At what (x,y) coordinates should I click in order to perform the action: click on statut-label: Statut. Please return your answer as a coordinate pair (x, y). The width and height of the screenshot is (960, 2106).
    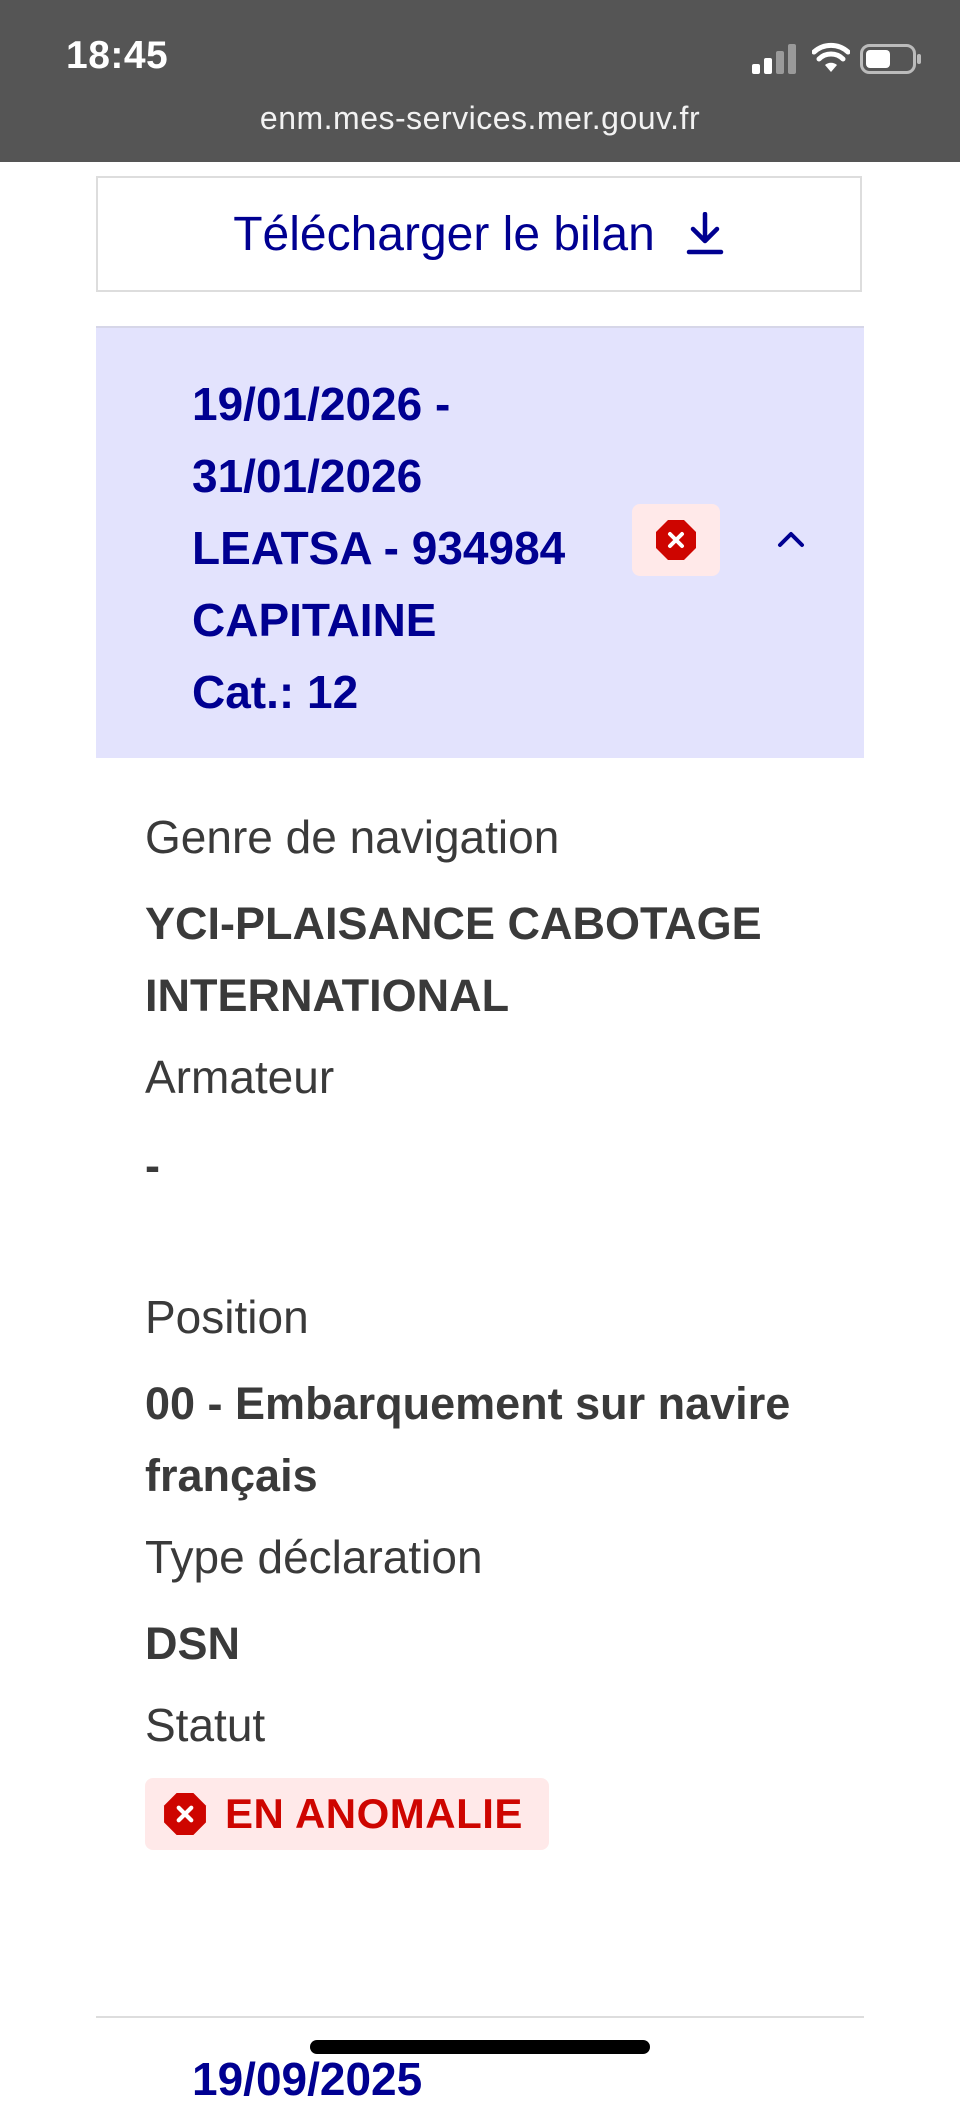
    Looking at the image, I should click on (205, 1725).